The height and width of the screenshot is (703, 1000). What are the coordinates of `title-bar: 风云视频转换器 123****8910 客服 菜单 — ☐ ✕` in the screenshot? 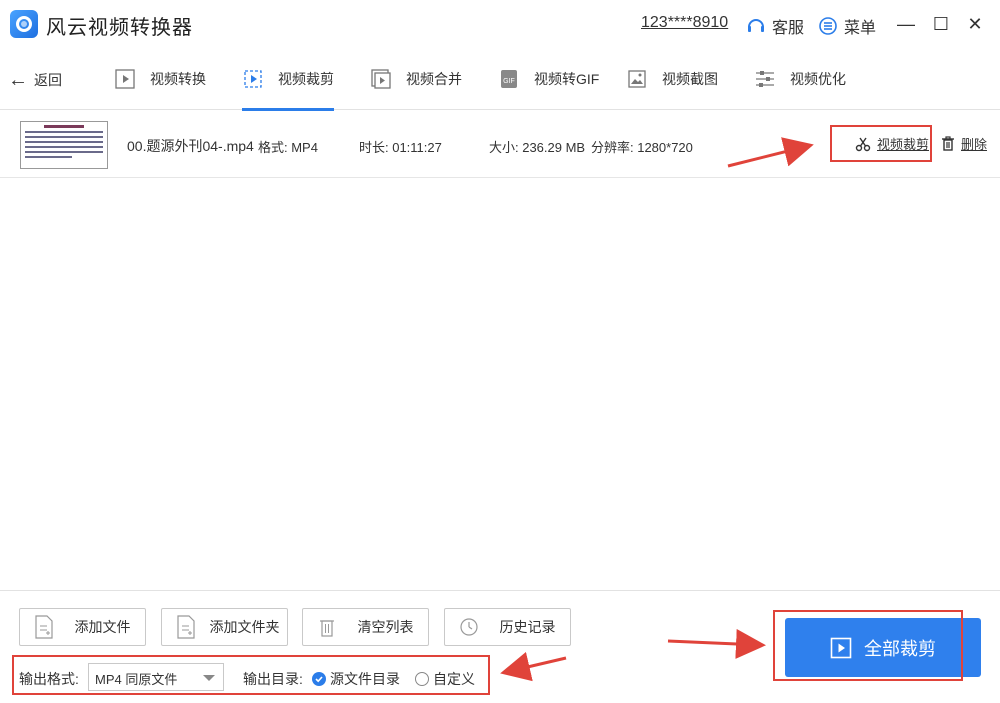 It's located at (500, 24).